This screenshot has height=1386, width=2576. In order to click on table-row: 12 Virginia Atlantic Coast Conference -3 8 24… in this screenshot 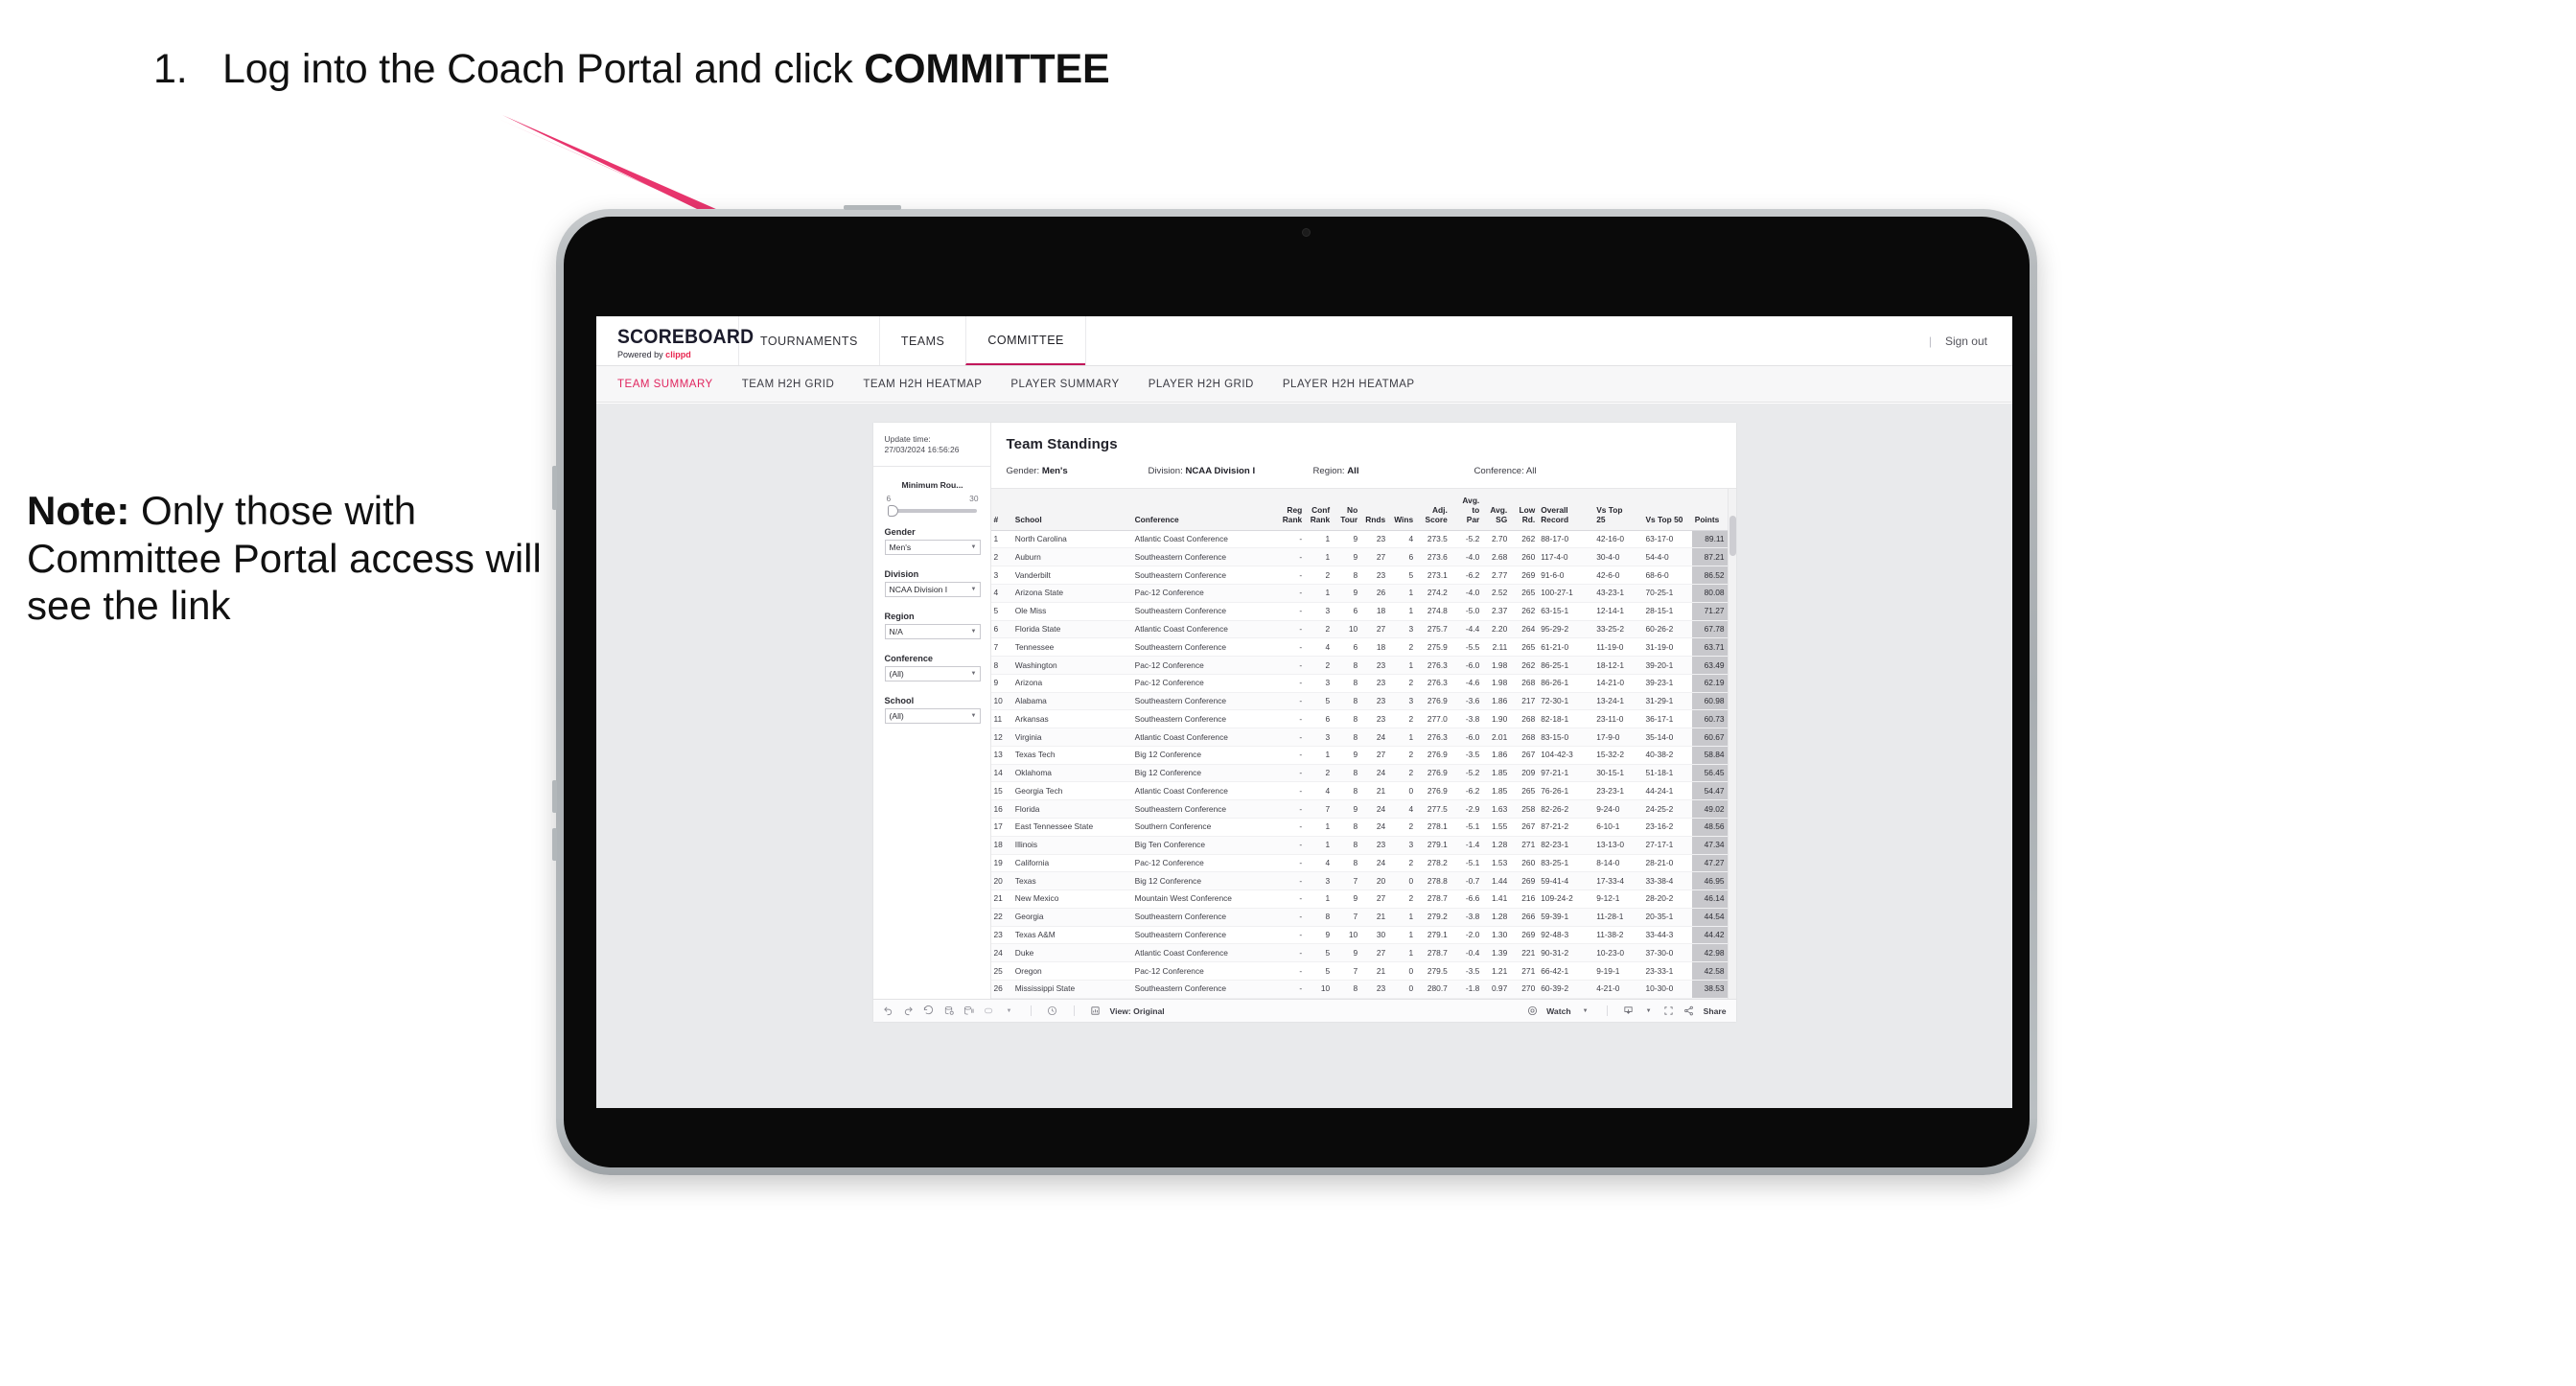, I will do `click(1359, 738)`.